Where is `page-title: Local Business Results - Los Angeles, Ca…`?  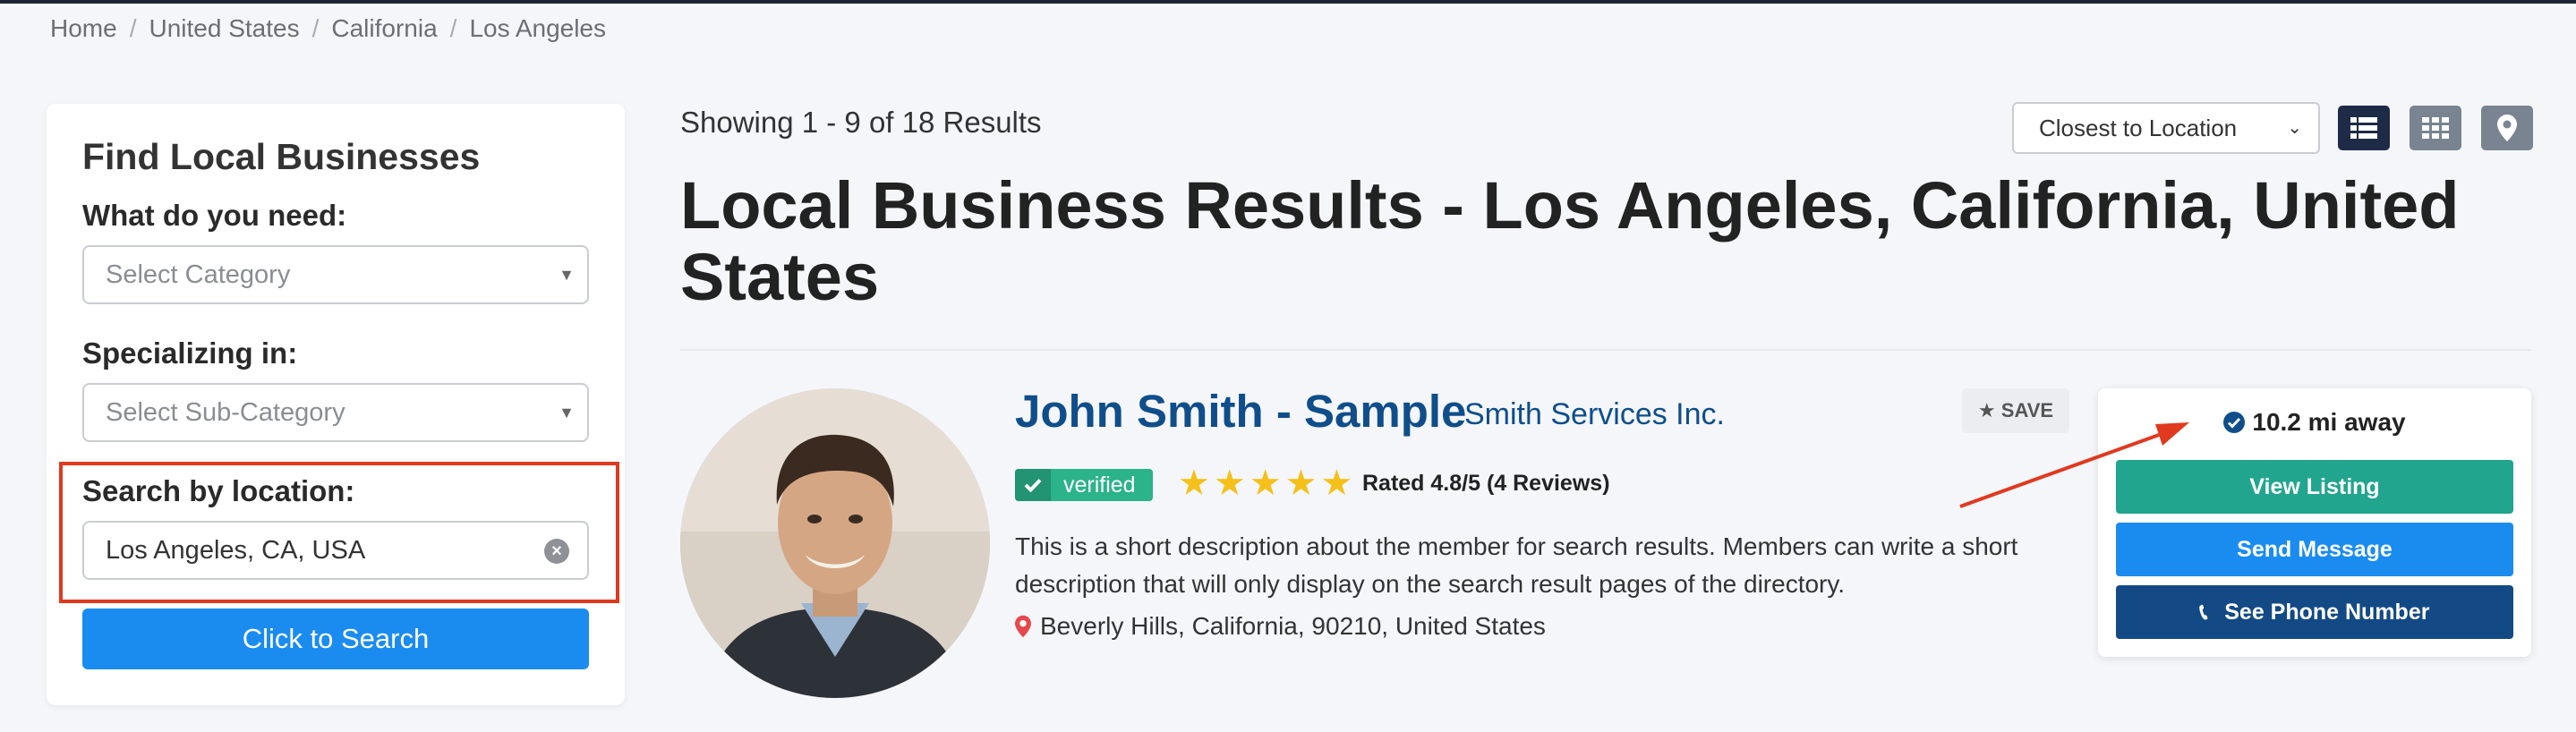
page-title: Local Business Results - Los Angeles, Ca… is located at coordinates (1570, 241).